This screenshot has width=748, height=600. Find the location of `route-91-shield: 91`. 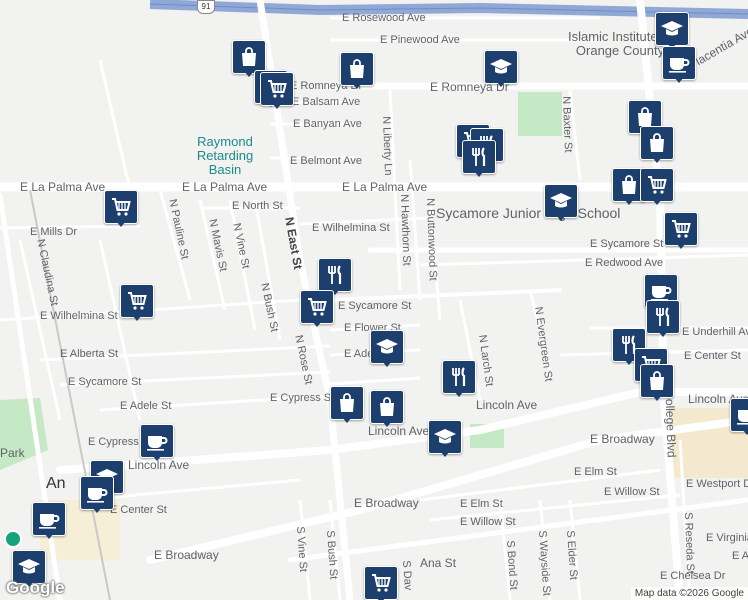

route-91-shield: 91 is located at coordinates (206, 7).